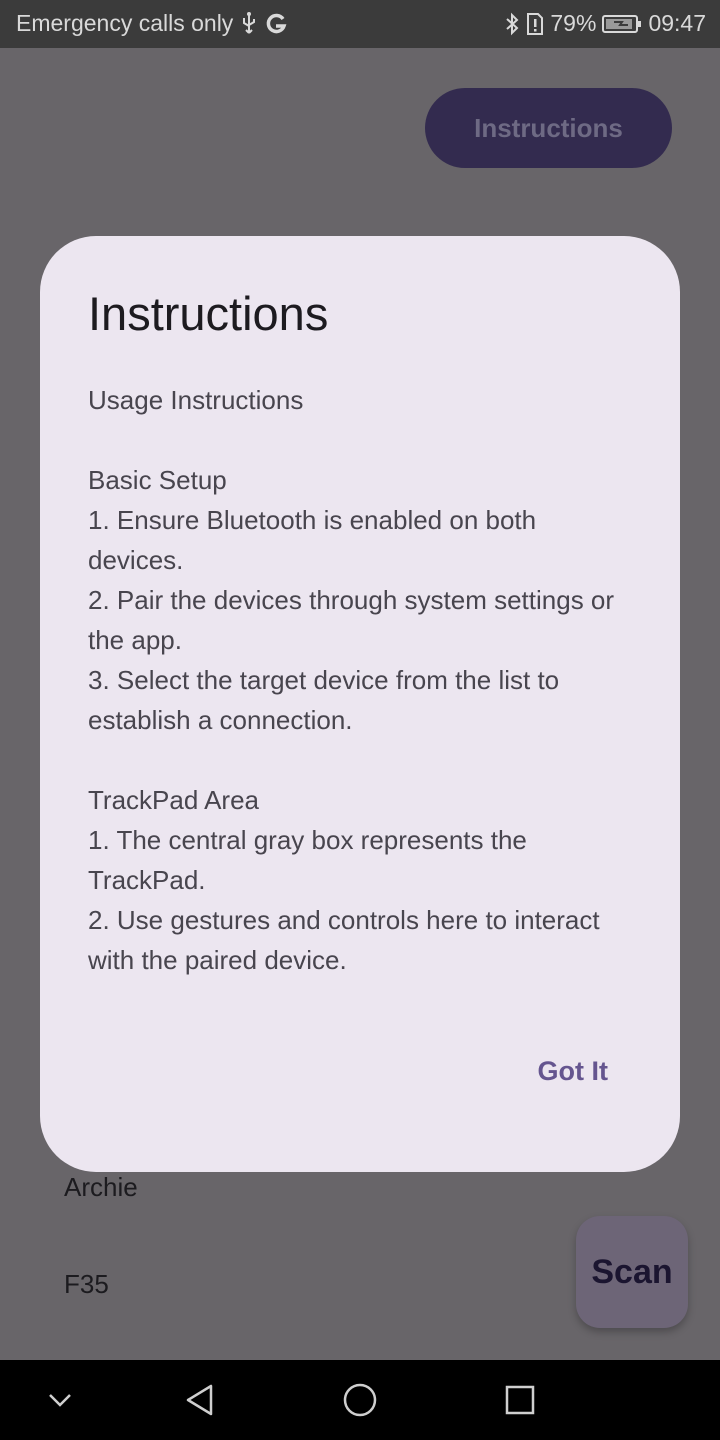  What do you see at coordinates (677, 23) in the screenshot?
I see `clock: 09:47` at bounding box center [677, 23].